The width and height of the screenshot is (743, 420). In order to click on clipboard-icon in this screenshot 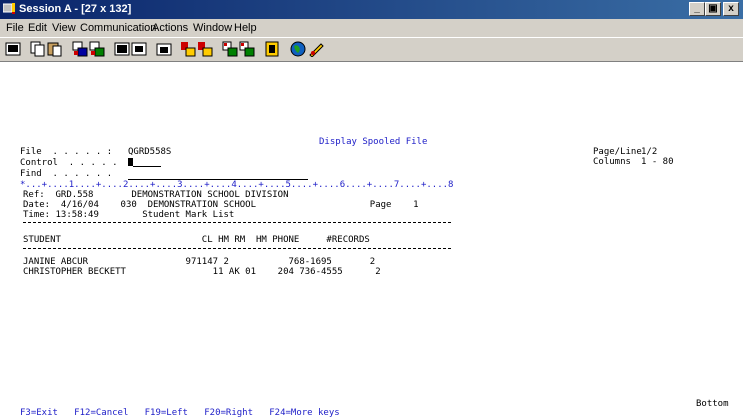, I will do `click(272, 49)`.